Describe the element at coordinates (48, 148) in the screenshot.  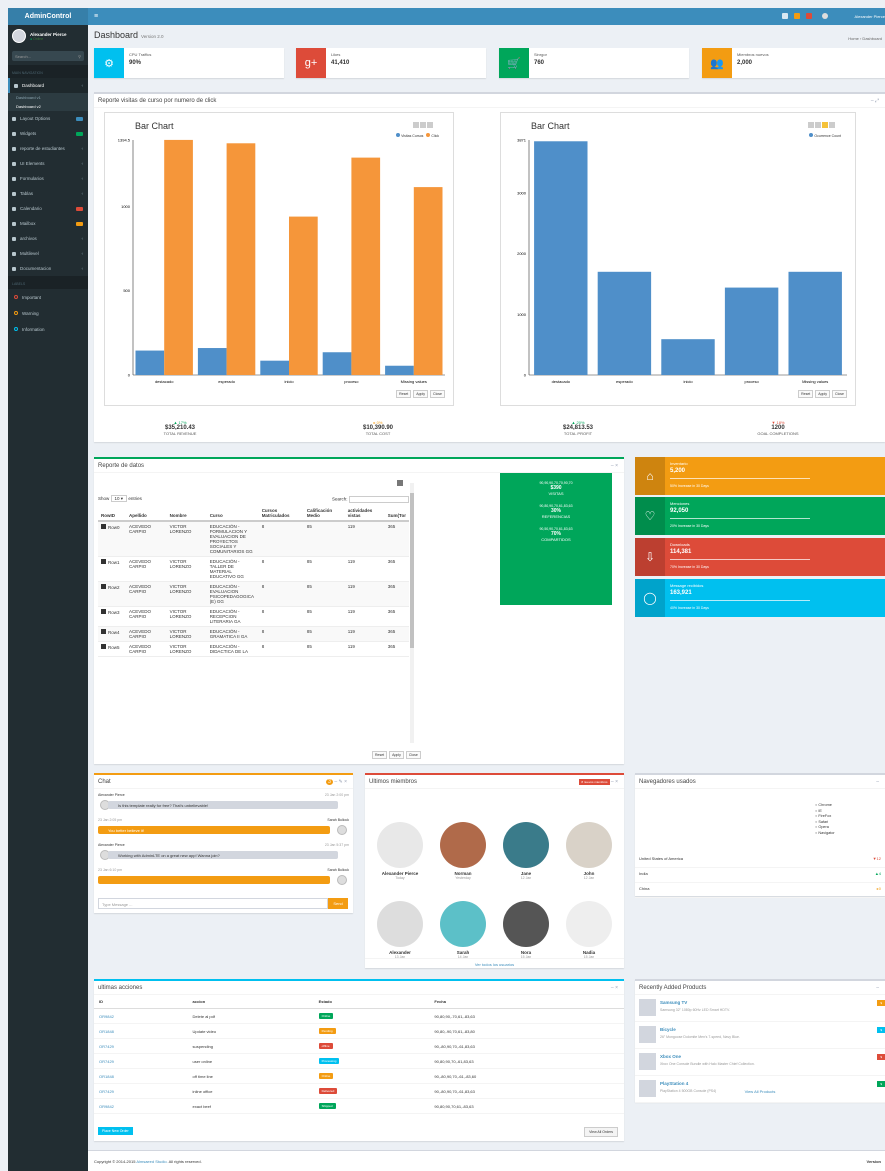
I see `sidebar-item-3: reporte de estudiantes ‹` at that location.